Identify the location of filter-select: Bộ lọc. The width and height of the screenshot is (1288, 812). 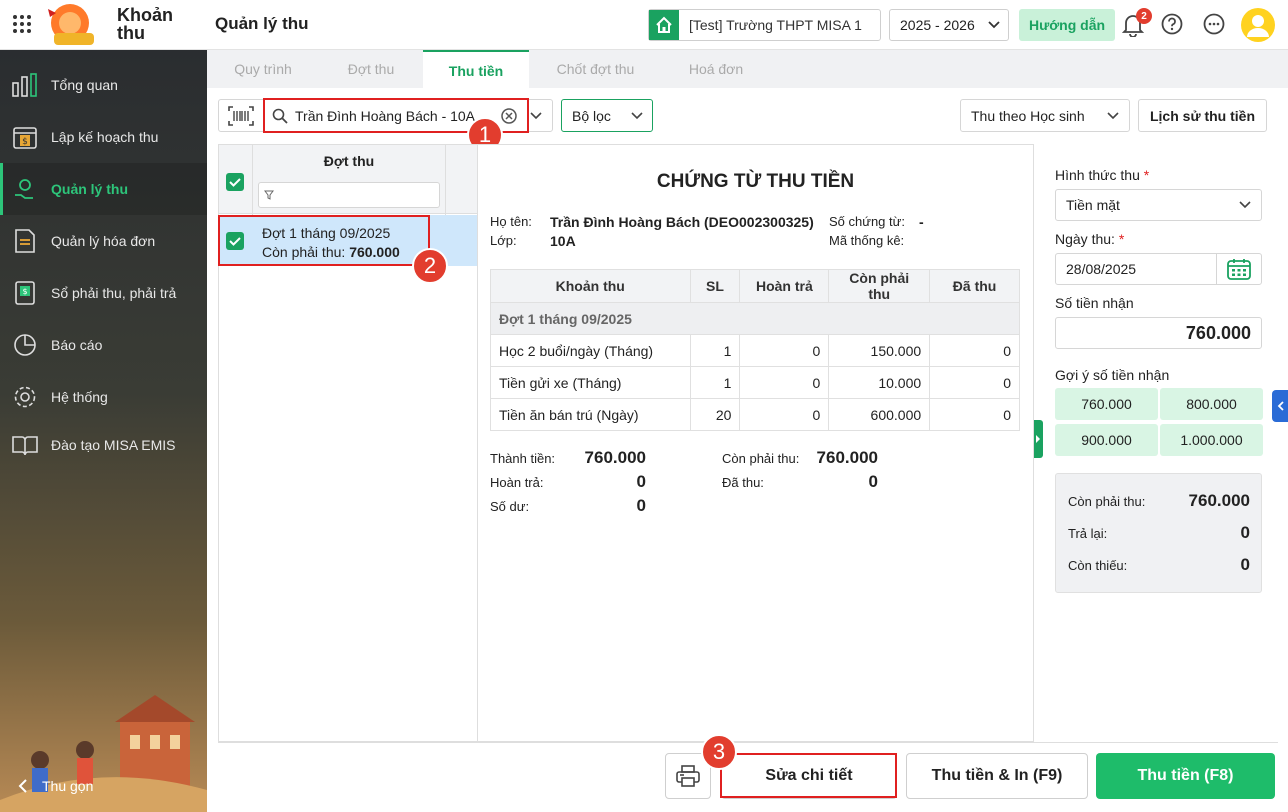
(607, 115).